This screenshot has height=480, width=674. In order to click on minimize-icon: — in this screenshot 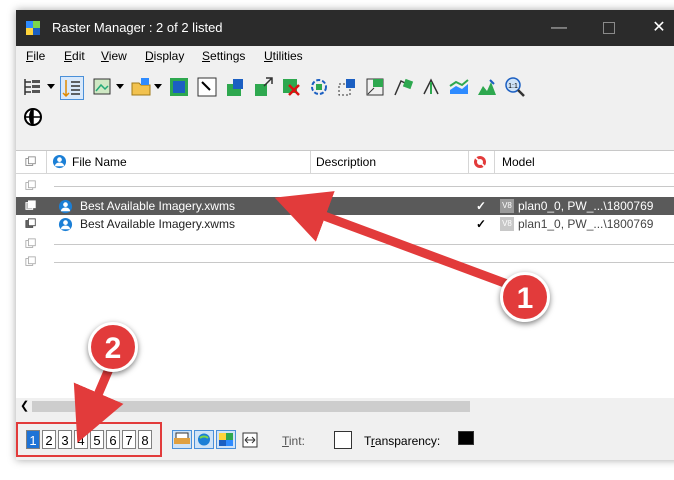, I will do `click(559, 27)`.